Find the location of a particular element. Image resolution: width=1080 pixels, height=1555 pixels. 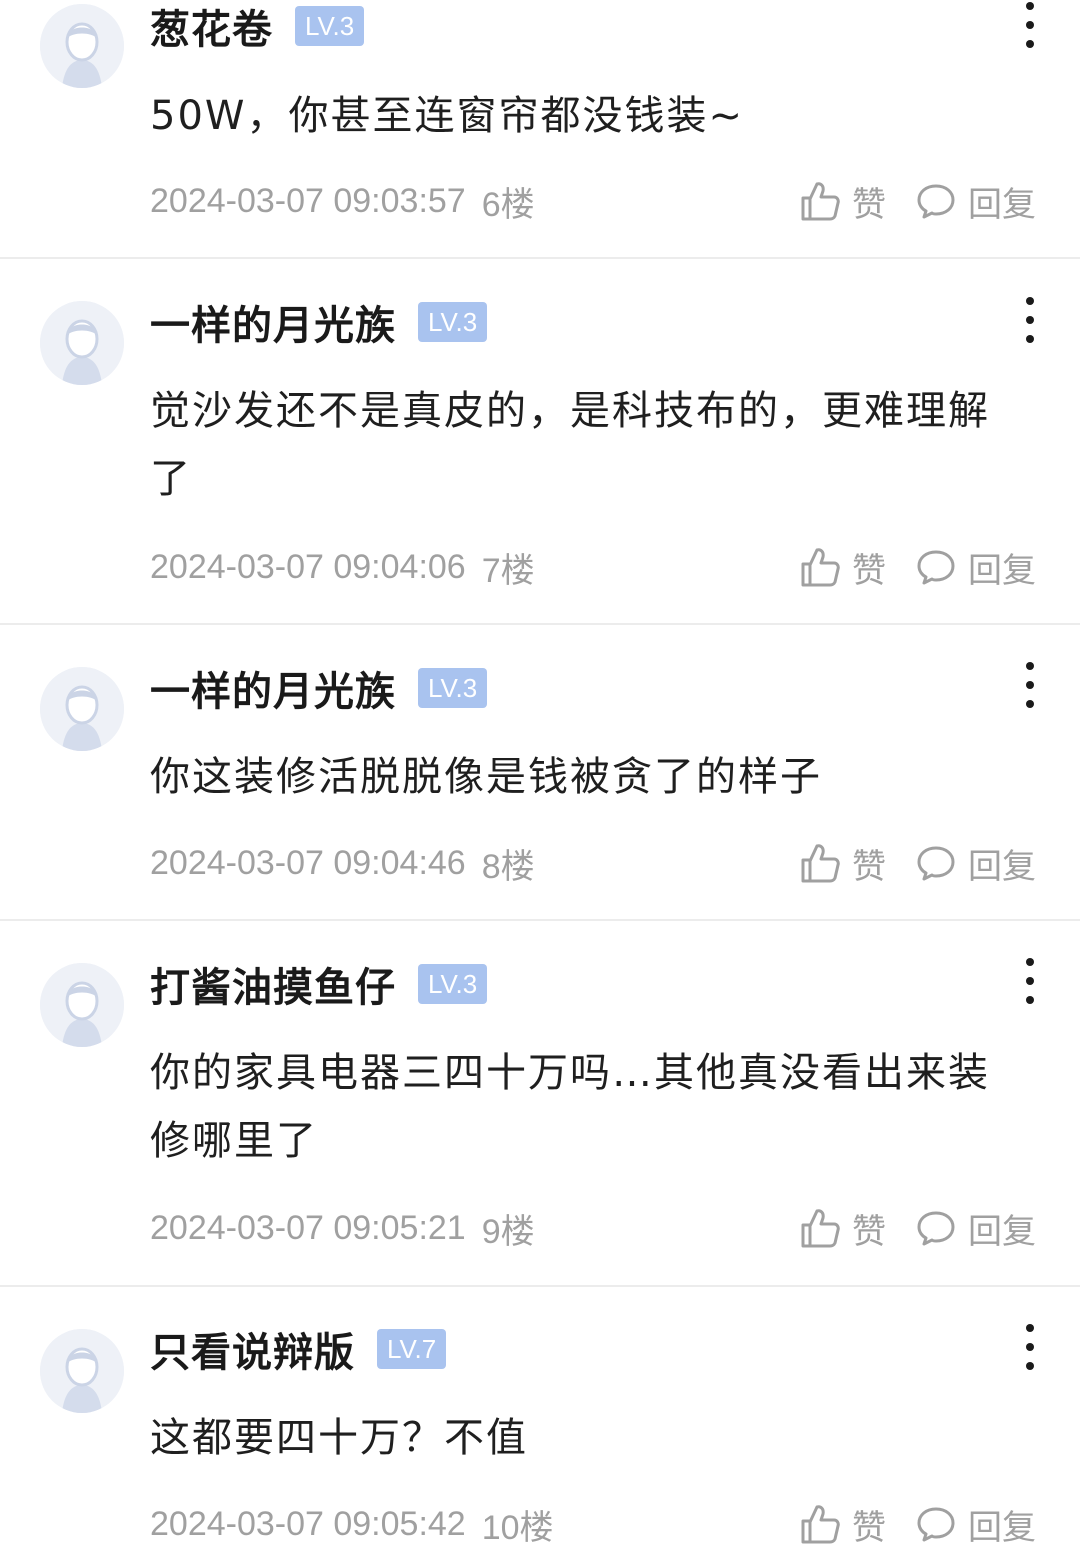

meta-row: 2024-03-07 09:05:21 9楼 赞 回复 is located at coordinates (593, 1228).